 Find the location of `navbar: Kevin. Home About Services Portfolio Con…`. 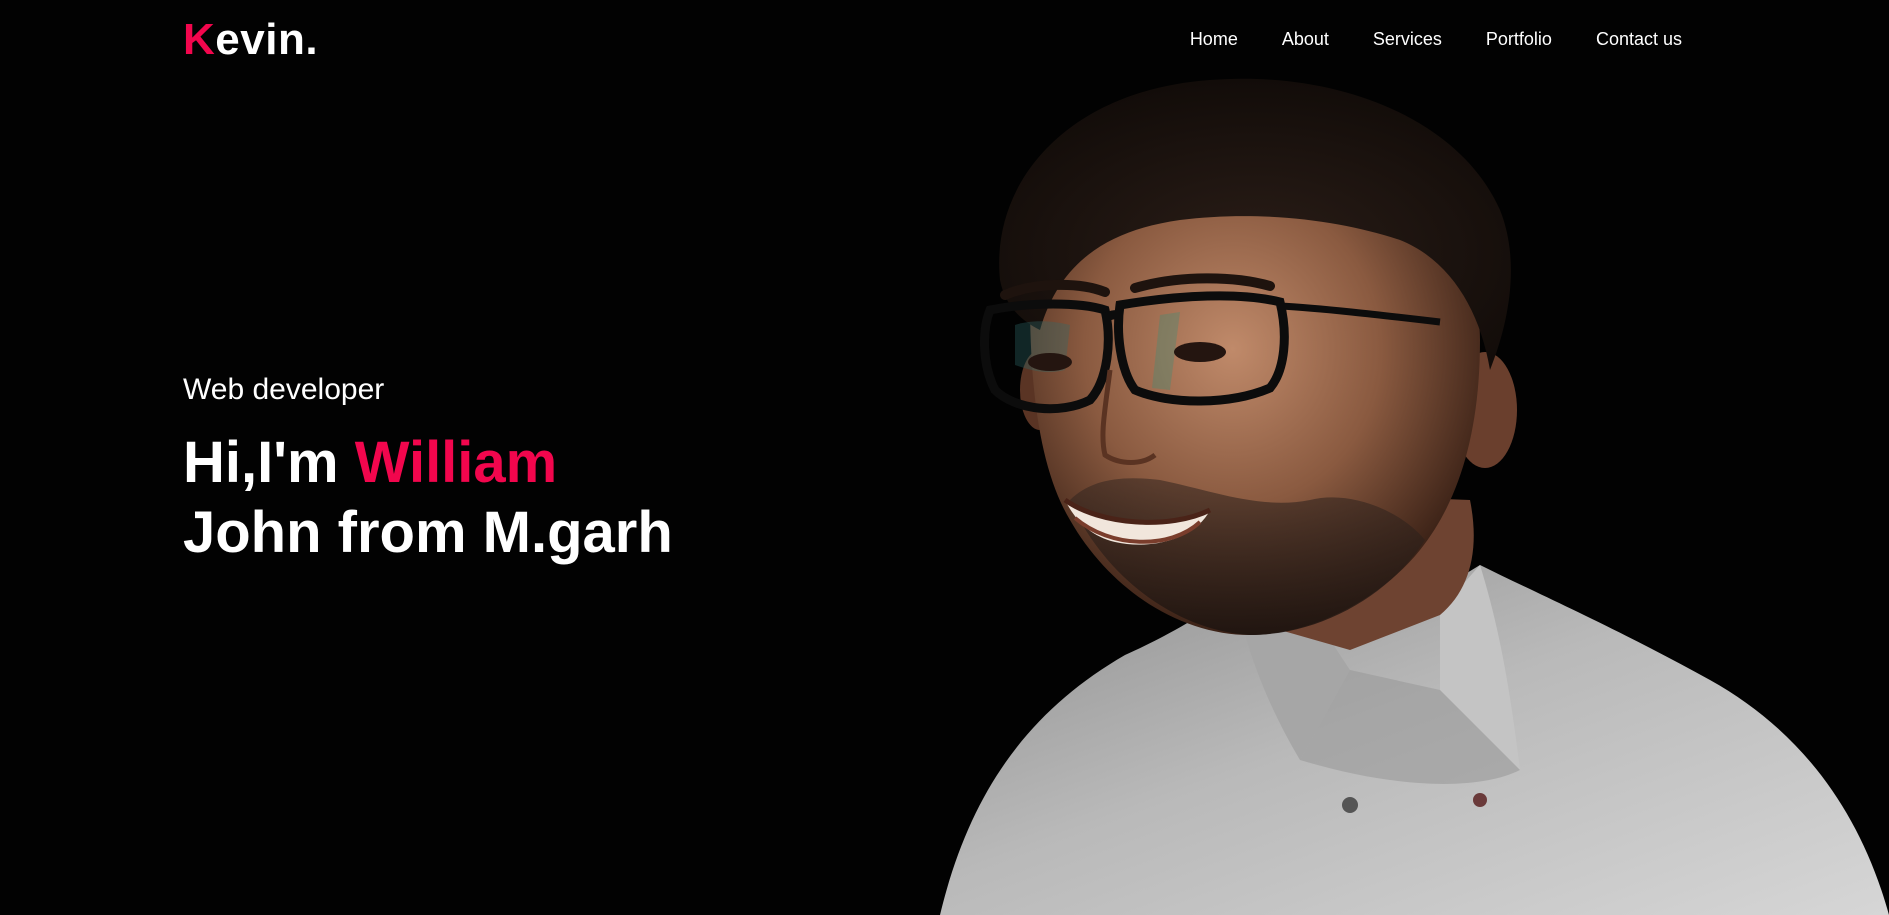

navbar: Kevin. Home About Services Portfolio Con… is located at coordinates (944, 40).